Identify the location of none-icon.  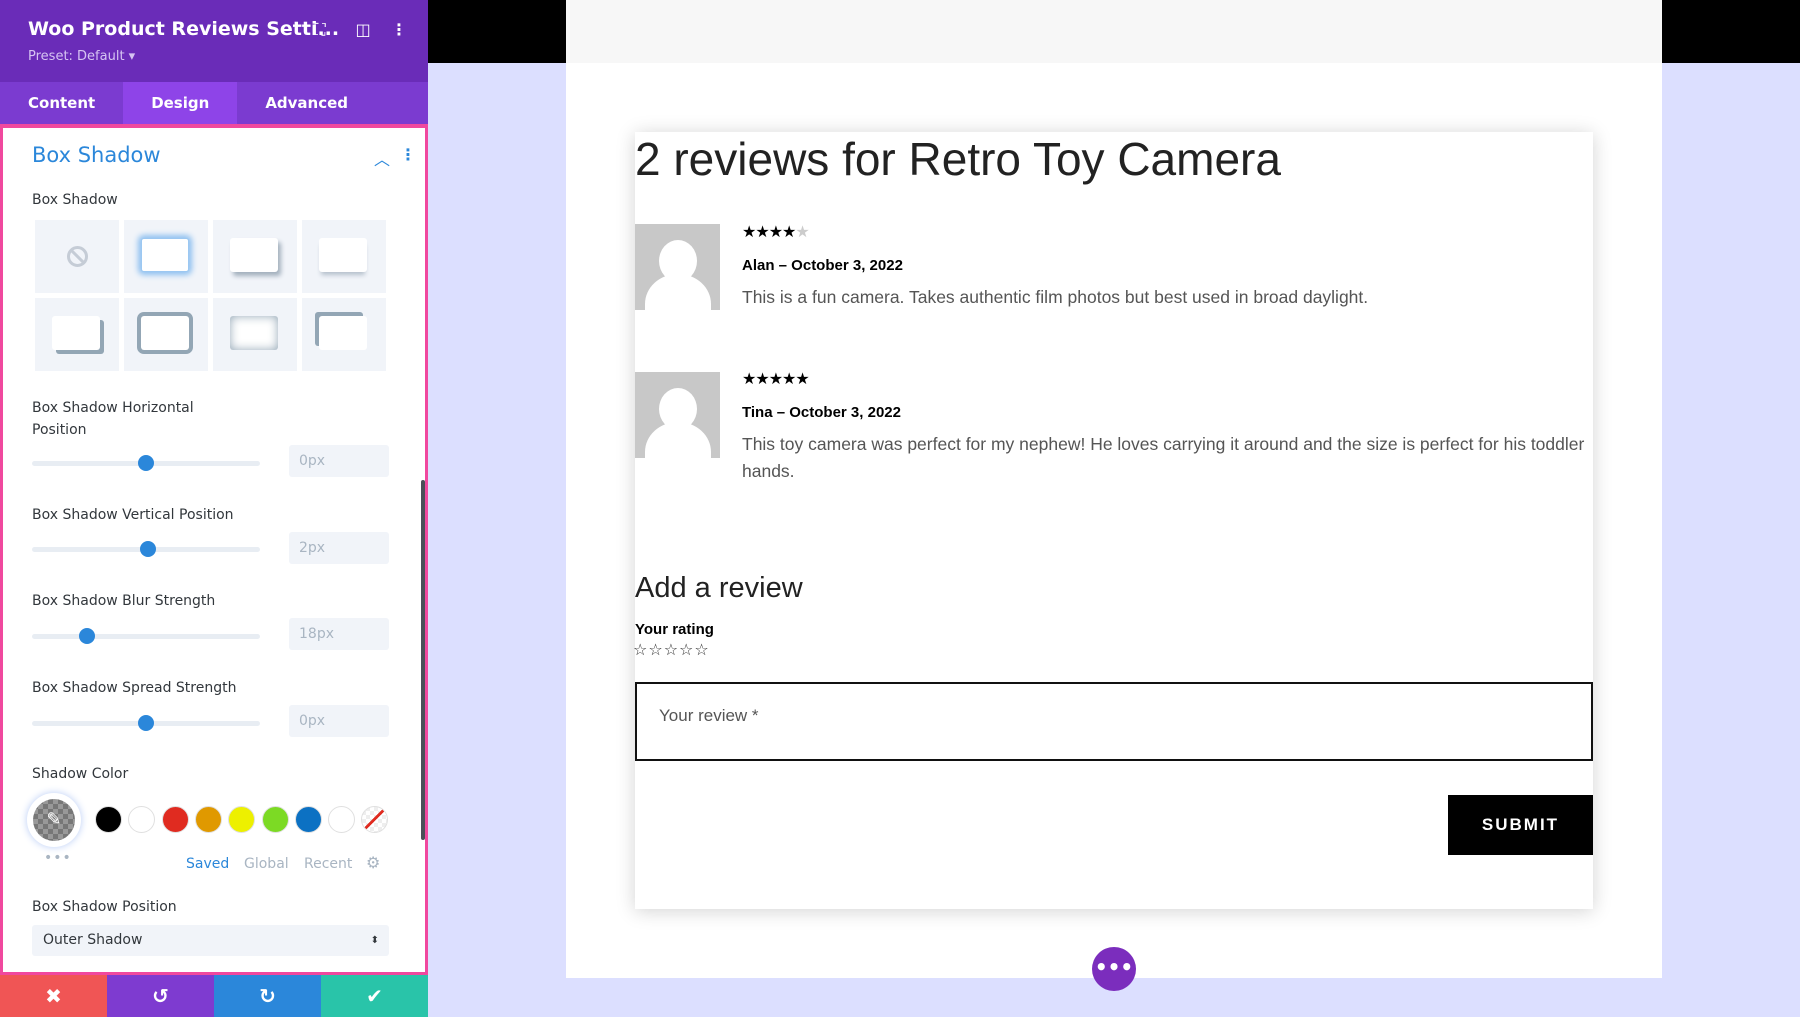
(77, 256).